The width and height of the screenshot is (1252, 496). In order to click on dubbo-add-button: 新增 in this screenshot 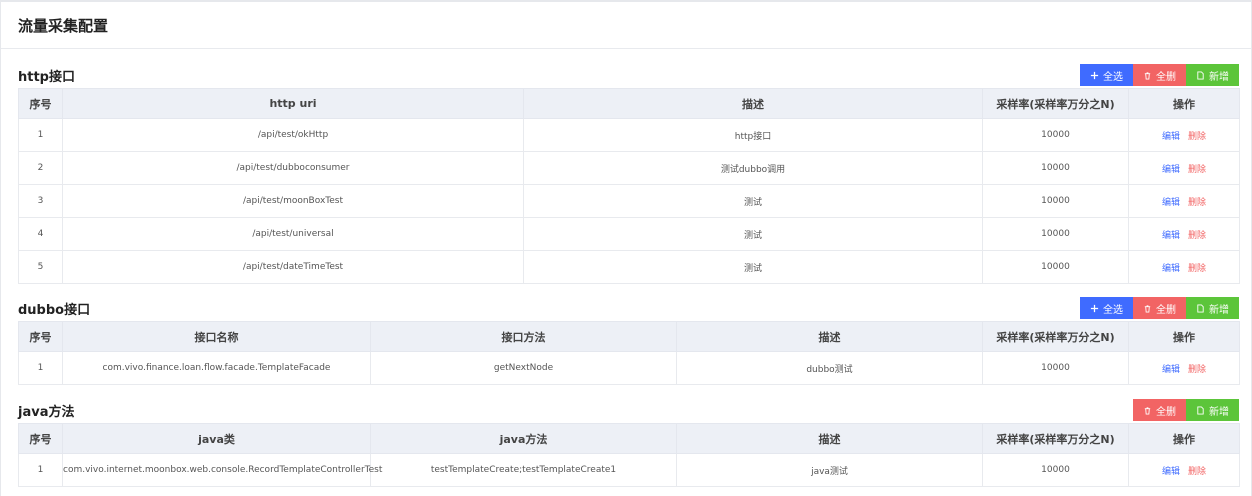, I will do `click(1212, 308)`.